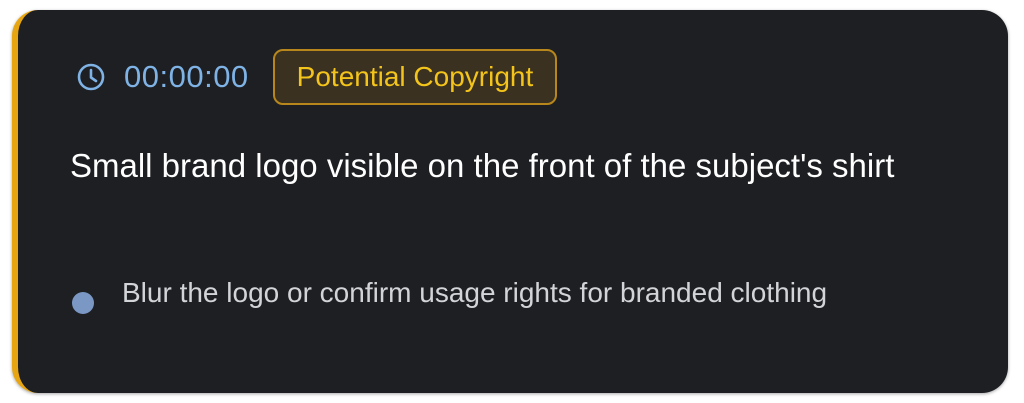 This screenshot has height=403, width=1024. I want to click on category-badge: Potential Copyright, so click(415, 77).